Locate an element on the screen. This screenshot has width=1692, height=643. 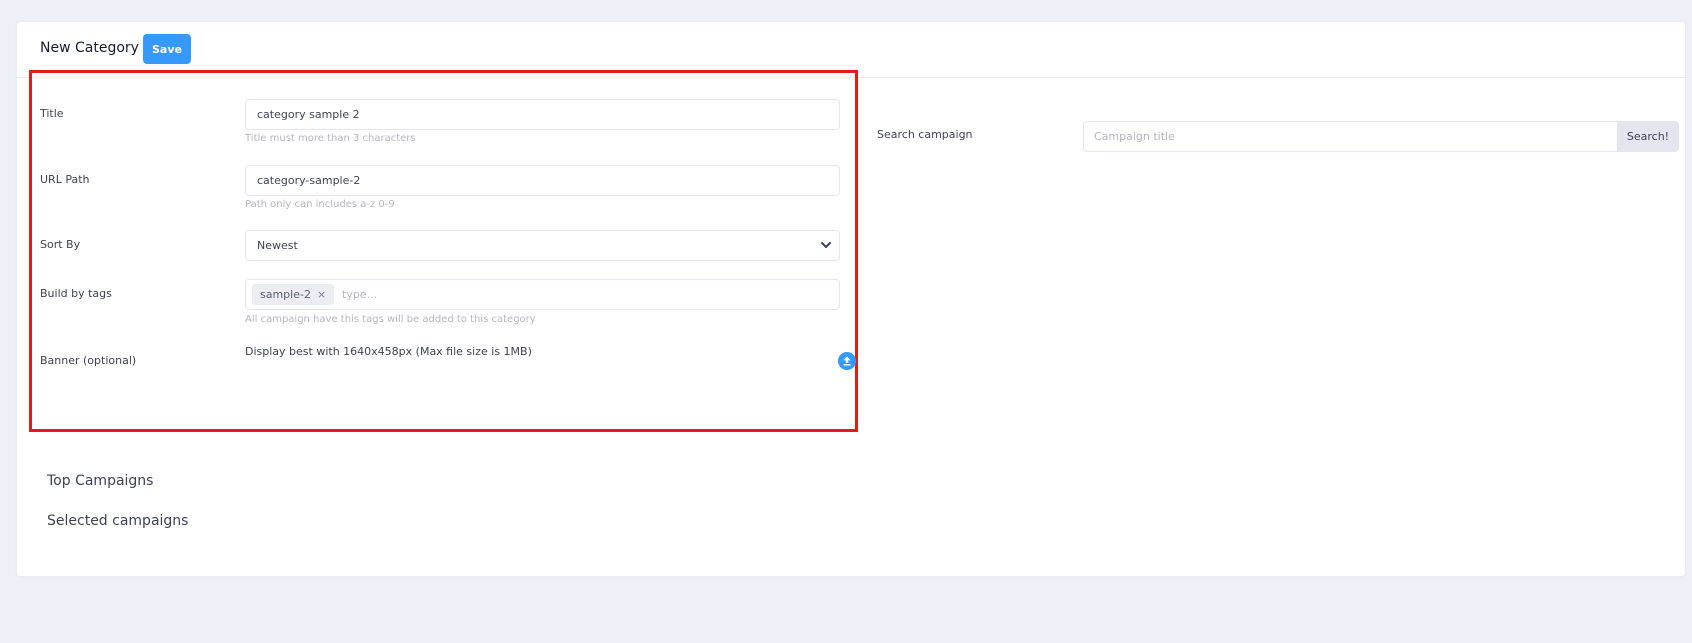
page-title: New Category is located at coordinates (89, 48).